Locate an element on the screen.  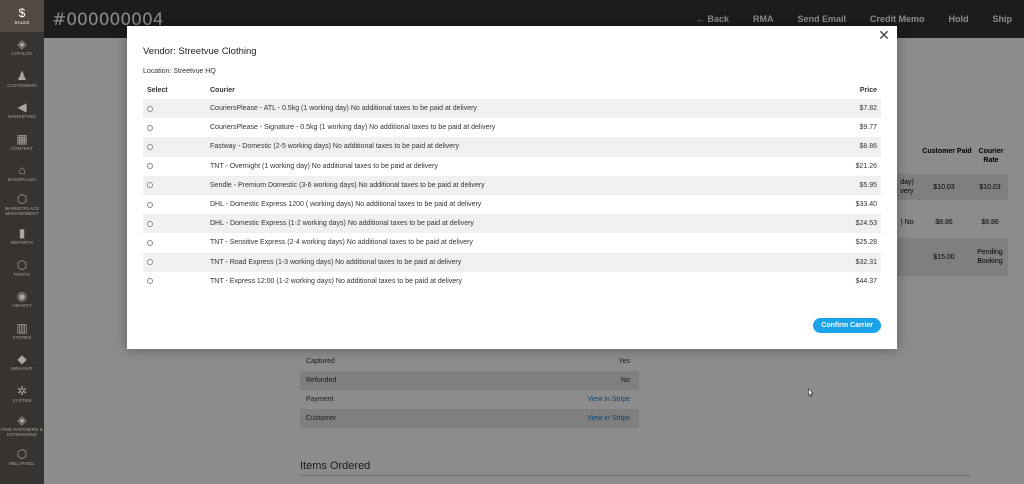
mouse-cursor-icon is located at coordinates (811, 392).